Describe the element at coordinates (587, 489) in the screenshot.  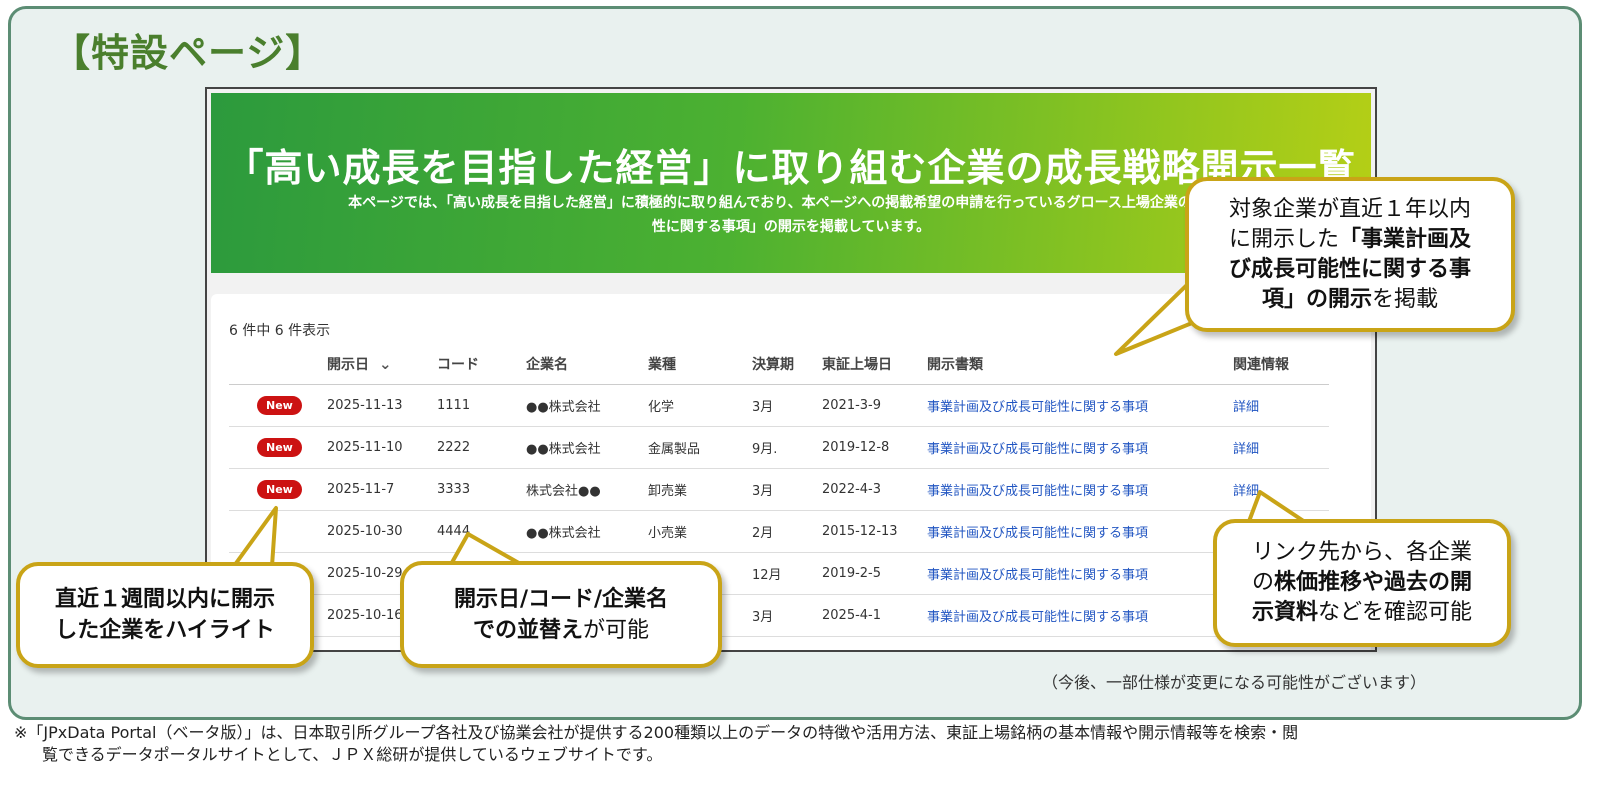
I see `cell-company: 株式会社●●` at that location.